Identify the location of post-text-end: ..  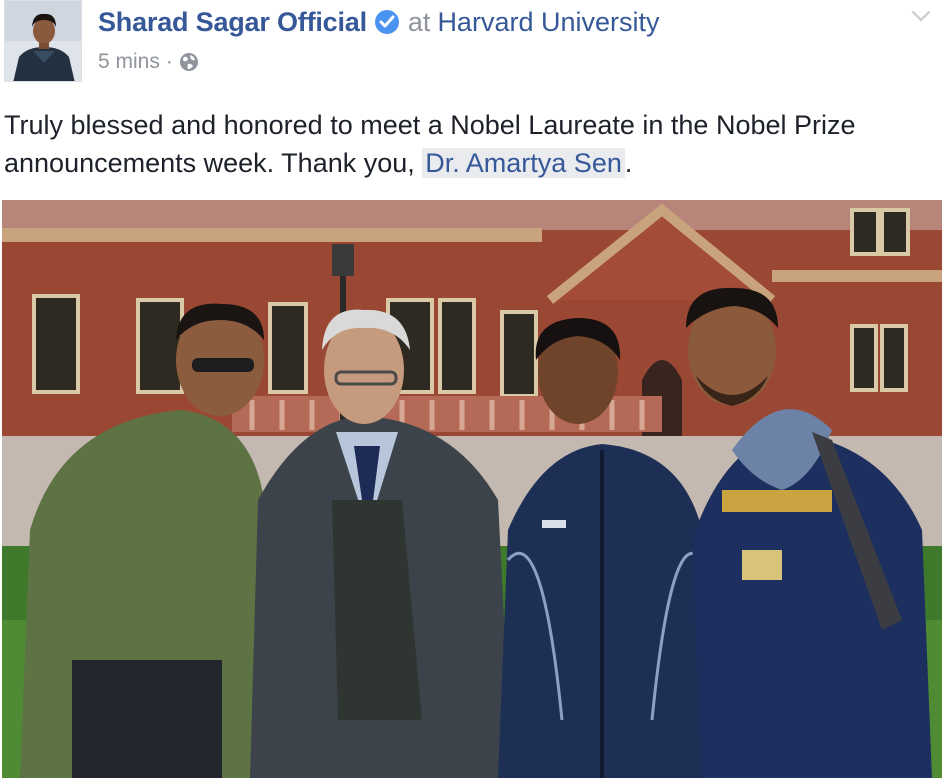
(628, 163).